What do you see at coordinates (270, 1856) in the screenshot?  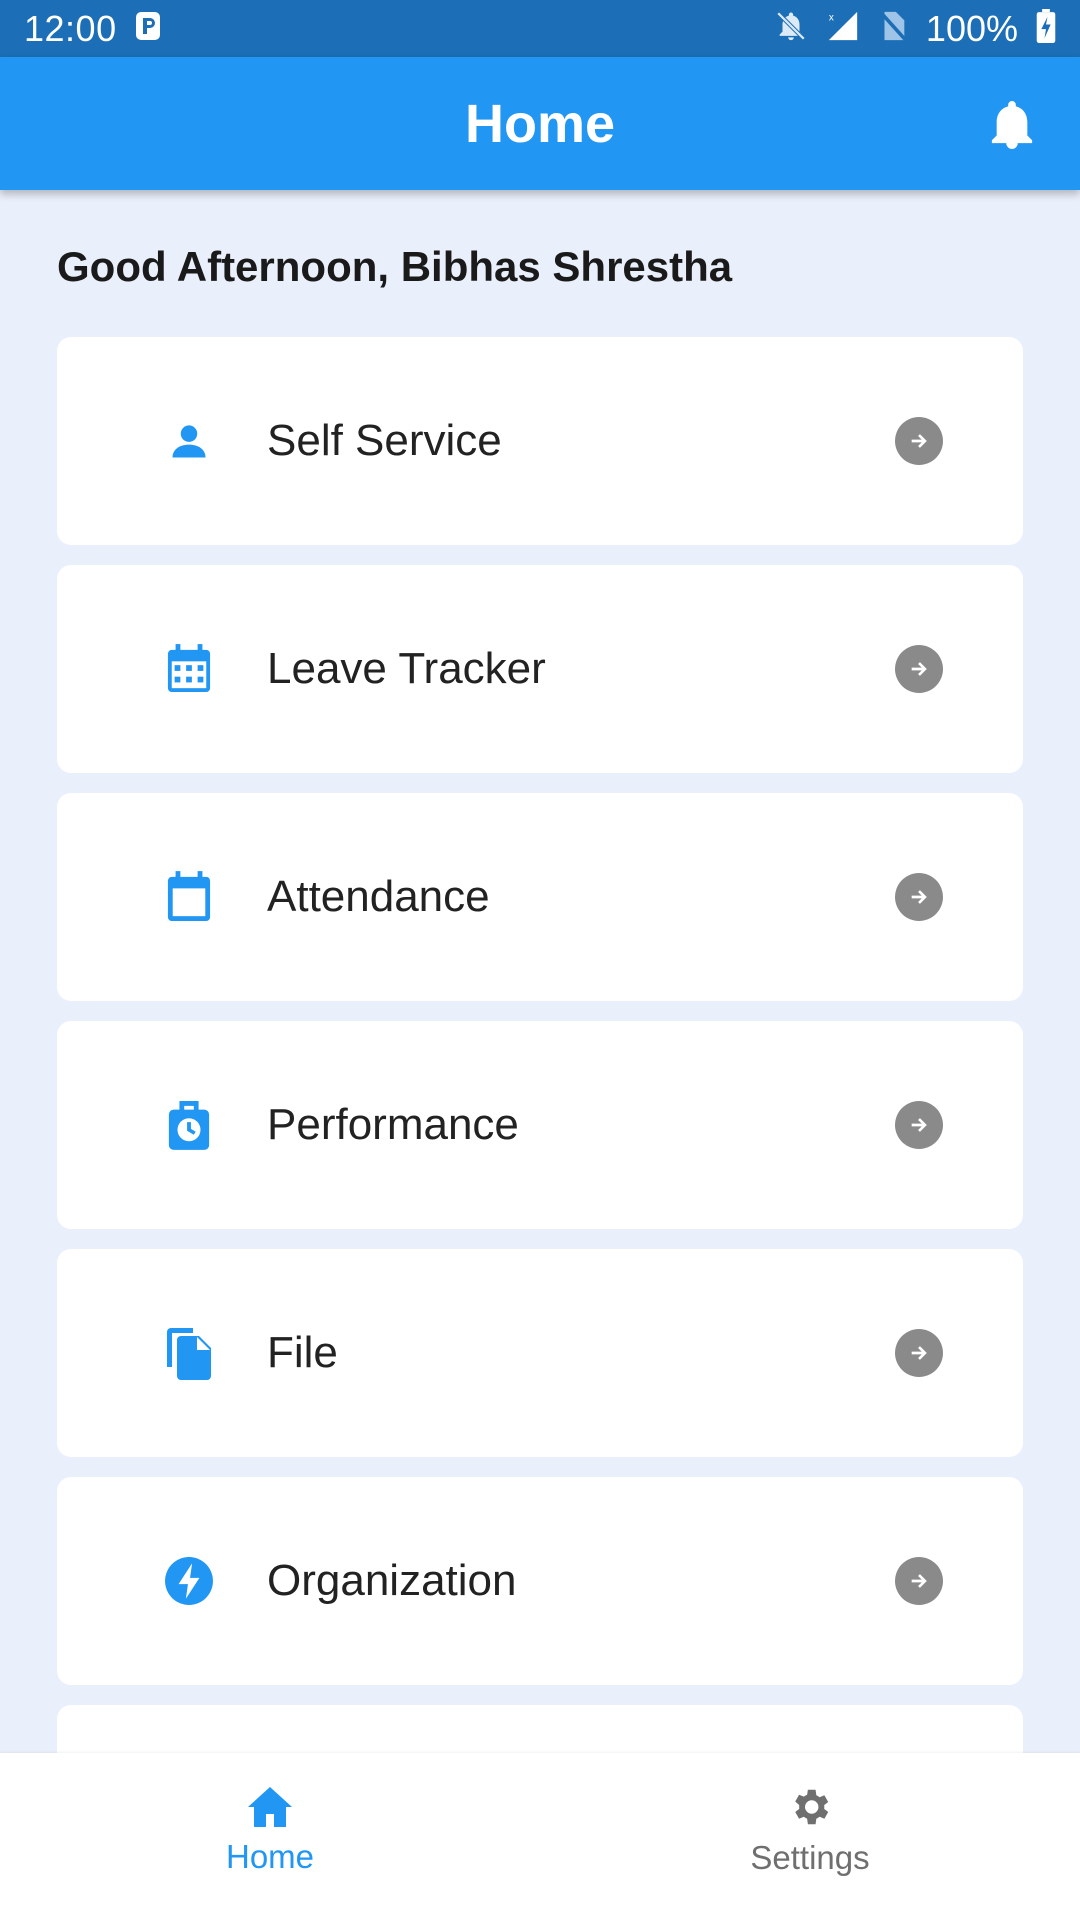 I see `nav-label-home: Home` at bounding box center [270, 1856].